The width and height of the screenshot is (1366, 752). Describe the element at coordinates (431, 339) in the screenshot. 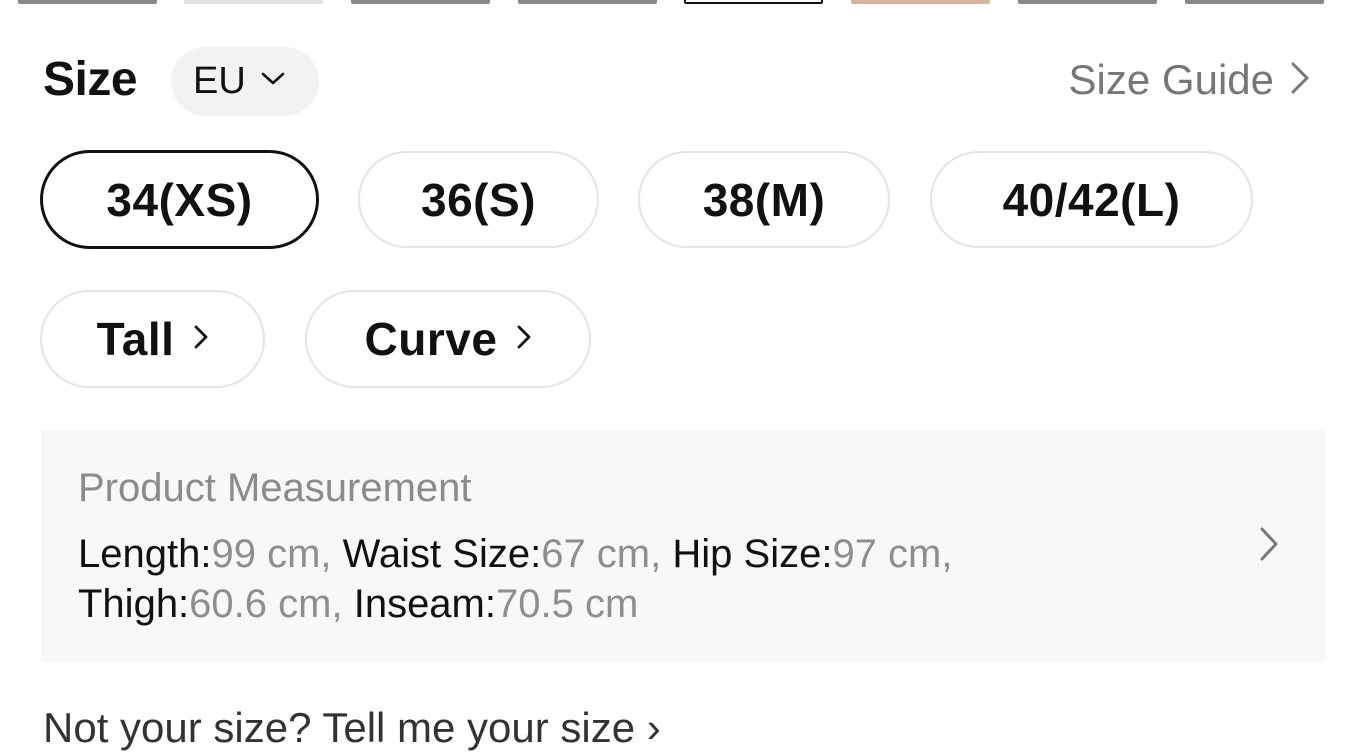

I see `fit-option-label: Curve` at that location.